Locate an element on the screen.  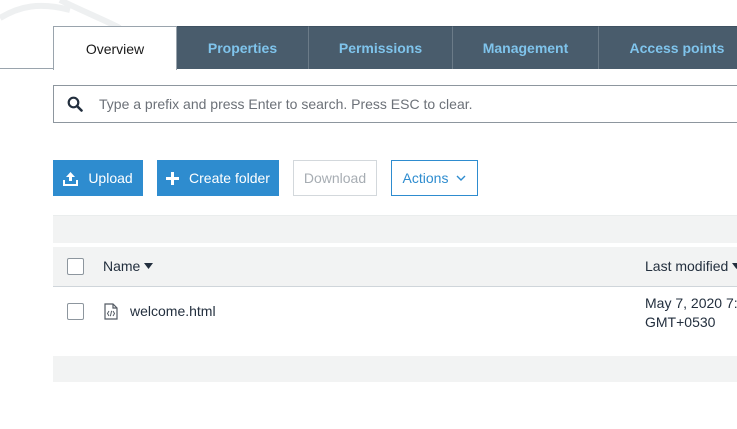
column-last-modified-header: Last modified is located at coordinates (691, 266).